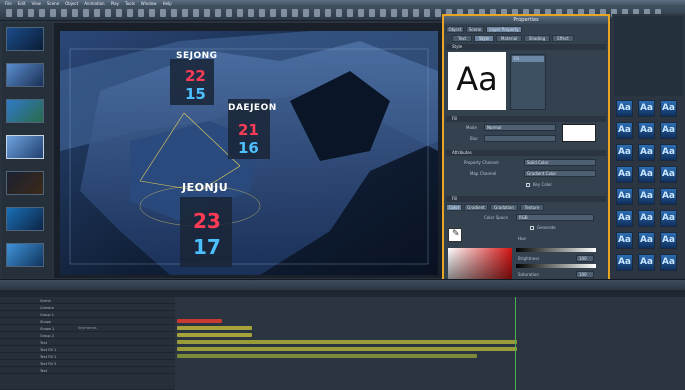  Describe the element at coordinates (556, 250) in the screenshot. I see `hue-slider` at that location.